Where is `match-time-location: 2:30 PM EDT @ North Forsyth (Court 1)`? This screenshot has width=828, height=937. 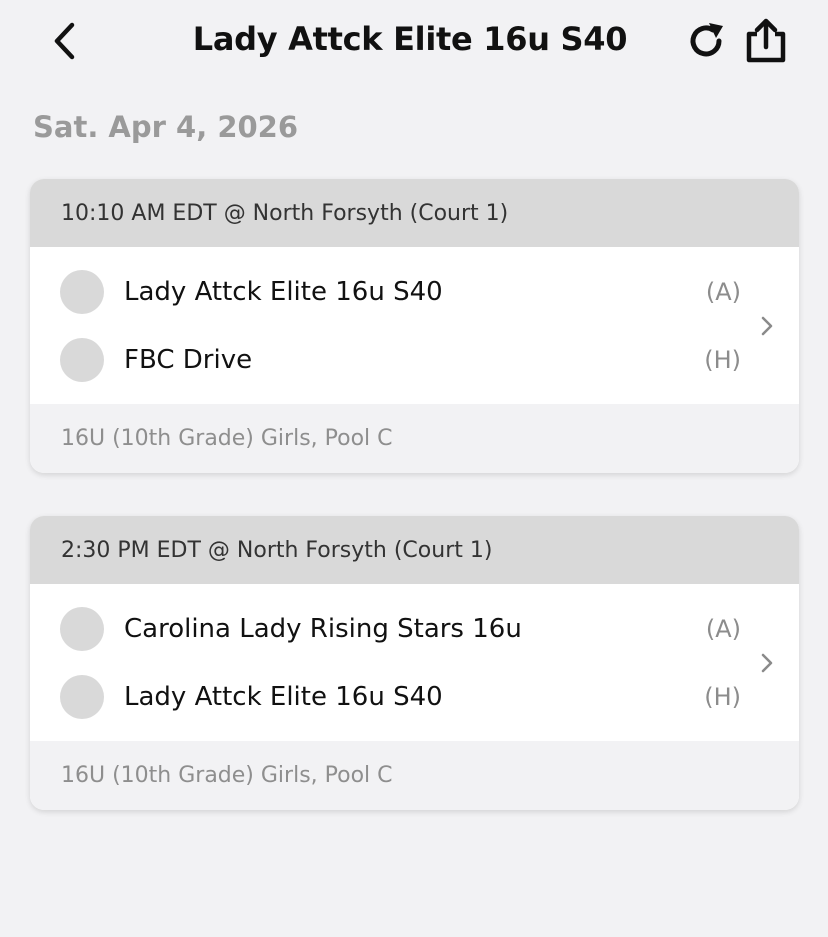 match-time-location: 2:30 PM EDT @ North Forsyth (Court 1) is located at coordinates (414, 550).